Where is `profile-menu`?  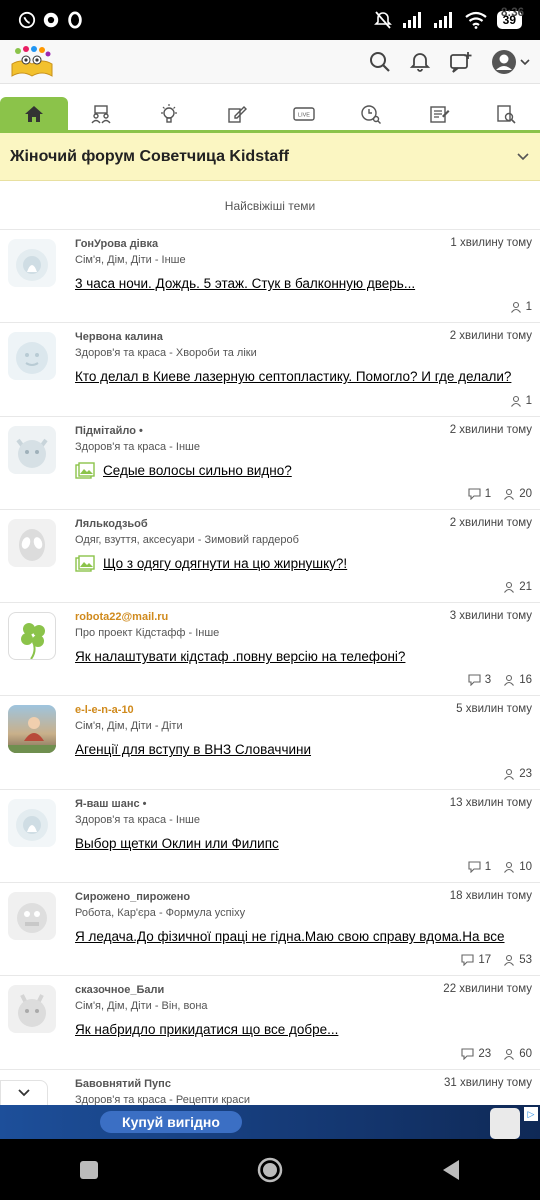 profile-menu is located at coordinates (510, 62).